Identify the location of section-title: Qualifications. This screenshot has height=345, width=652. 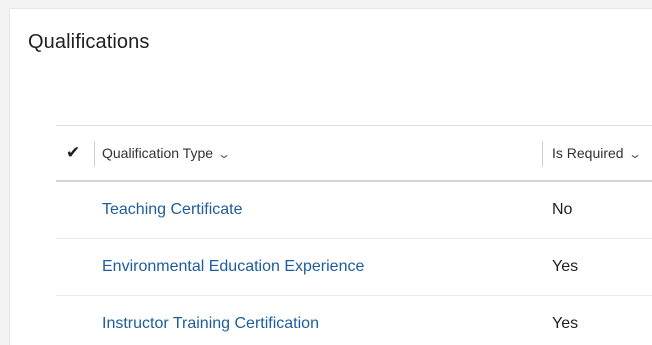
(89, 42).